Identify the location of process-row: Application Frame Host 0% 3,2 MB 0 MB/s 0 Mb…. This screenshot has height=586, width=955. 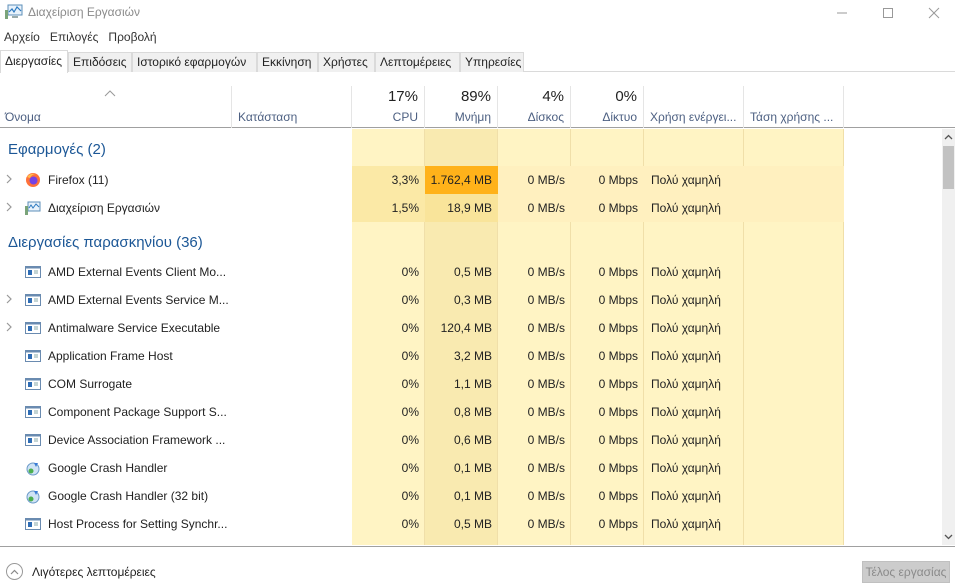
(471, 356).